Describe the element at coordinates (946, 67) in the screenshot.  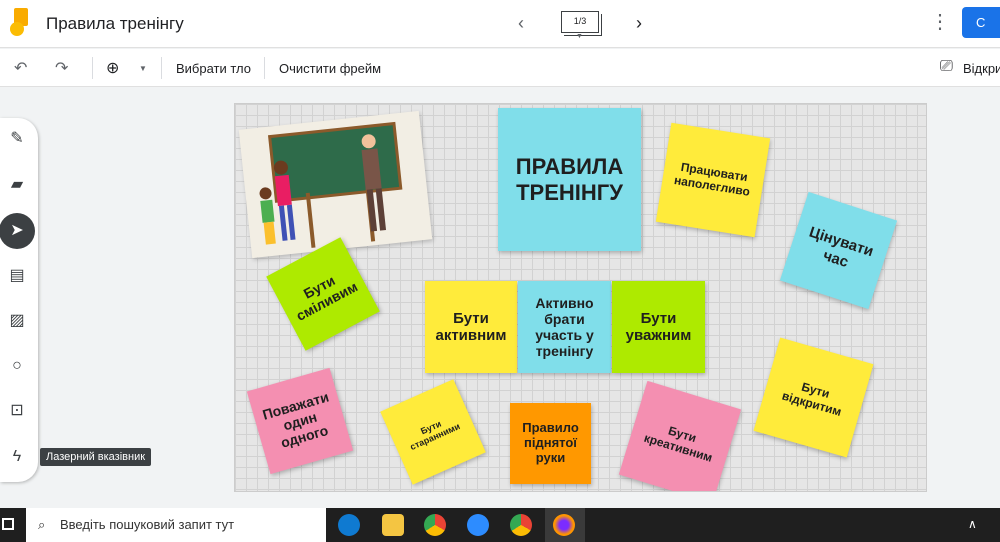
I see `present-icon: ⎚` at that location.